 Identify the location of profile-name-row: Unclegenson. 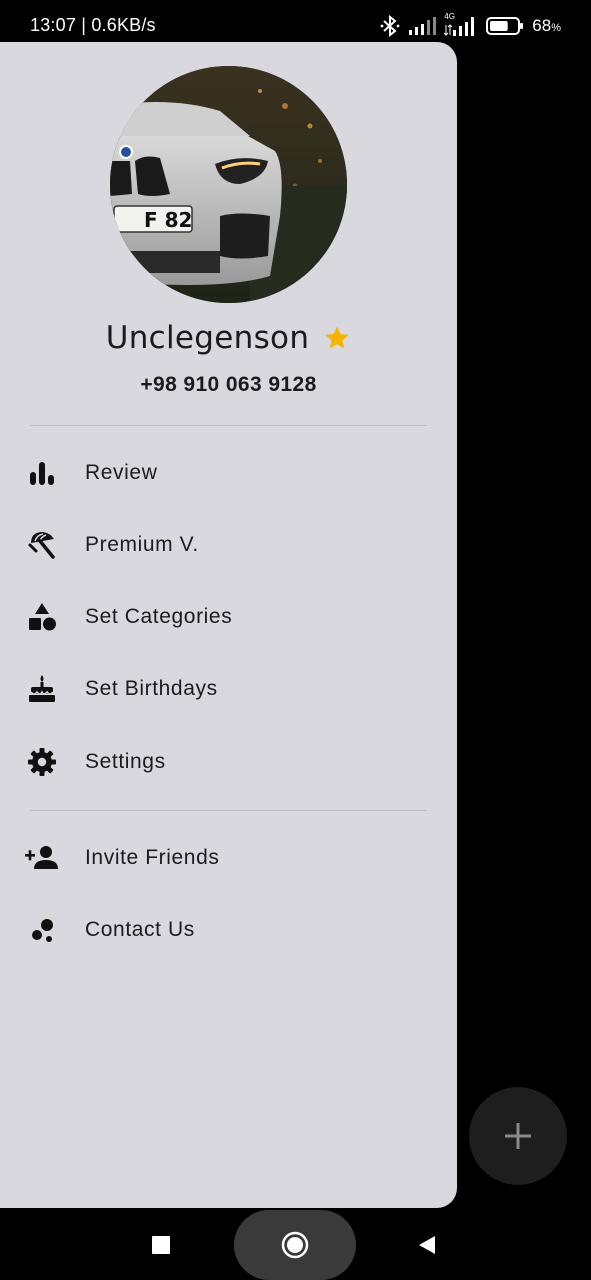
(228, 338).